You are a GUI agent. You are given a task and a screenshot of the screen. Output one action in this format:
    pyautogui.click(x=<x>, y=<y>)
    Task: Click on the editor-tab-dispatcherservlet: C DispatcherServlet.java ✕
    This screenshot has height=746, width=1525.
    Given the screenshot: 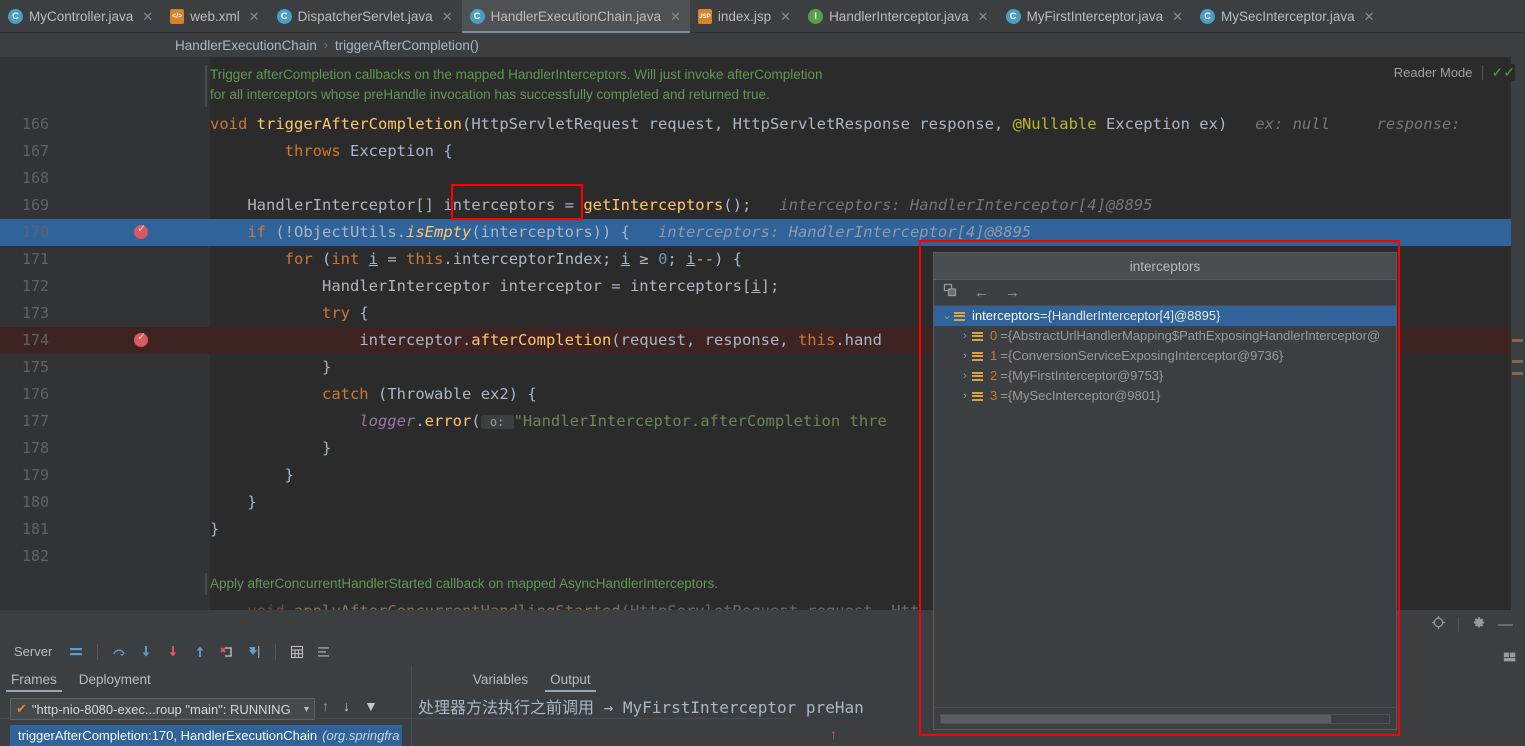 What is the action you would take?
    pyautogui.click(x=365, y=16)
    